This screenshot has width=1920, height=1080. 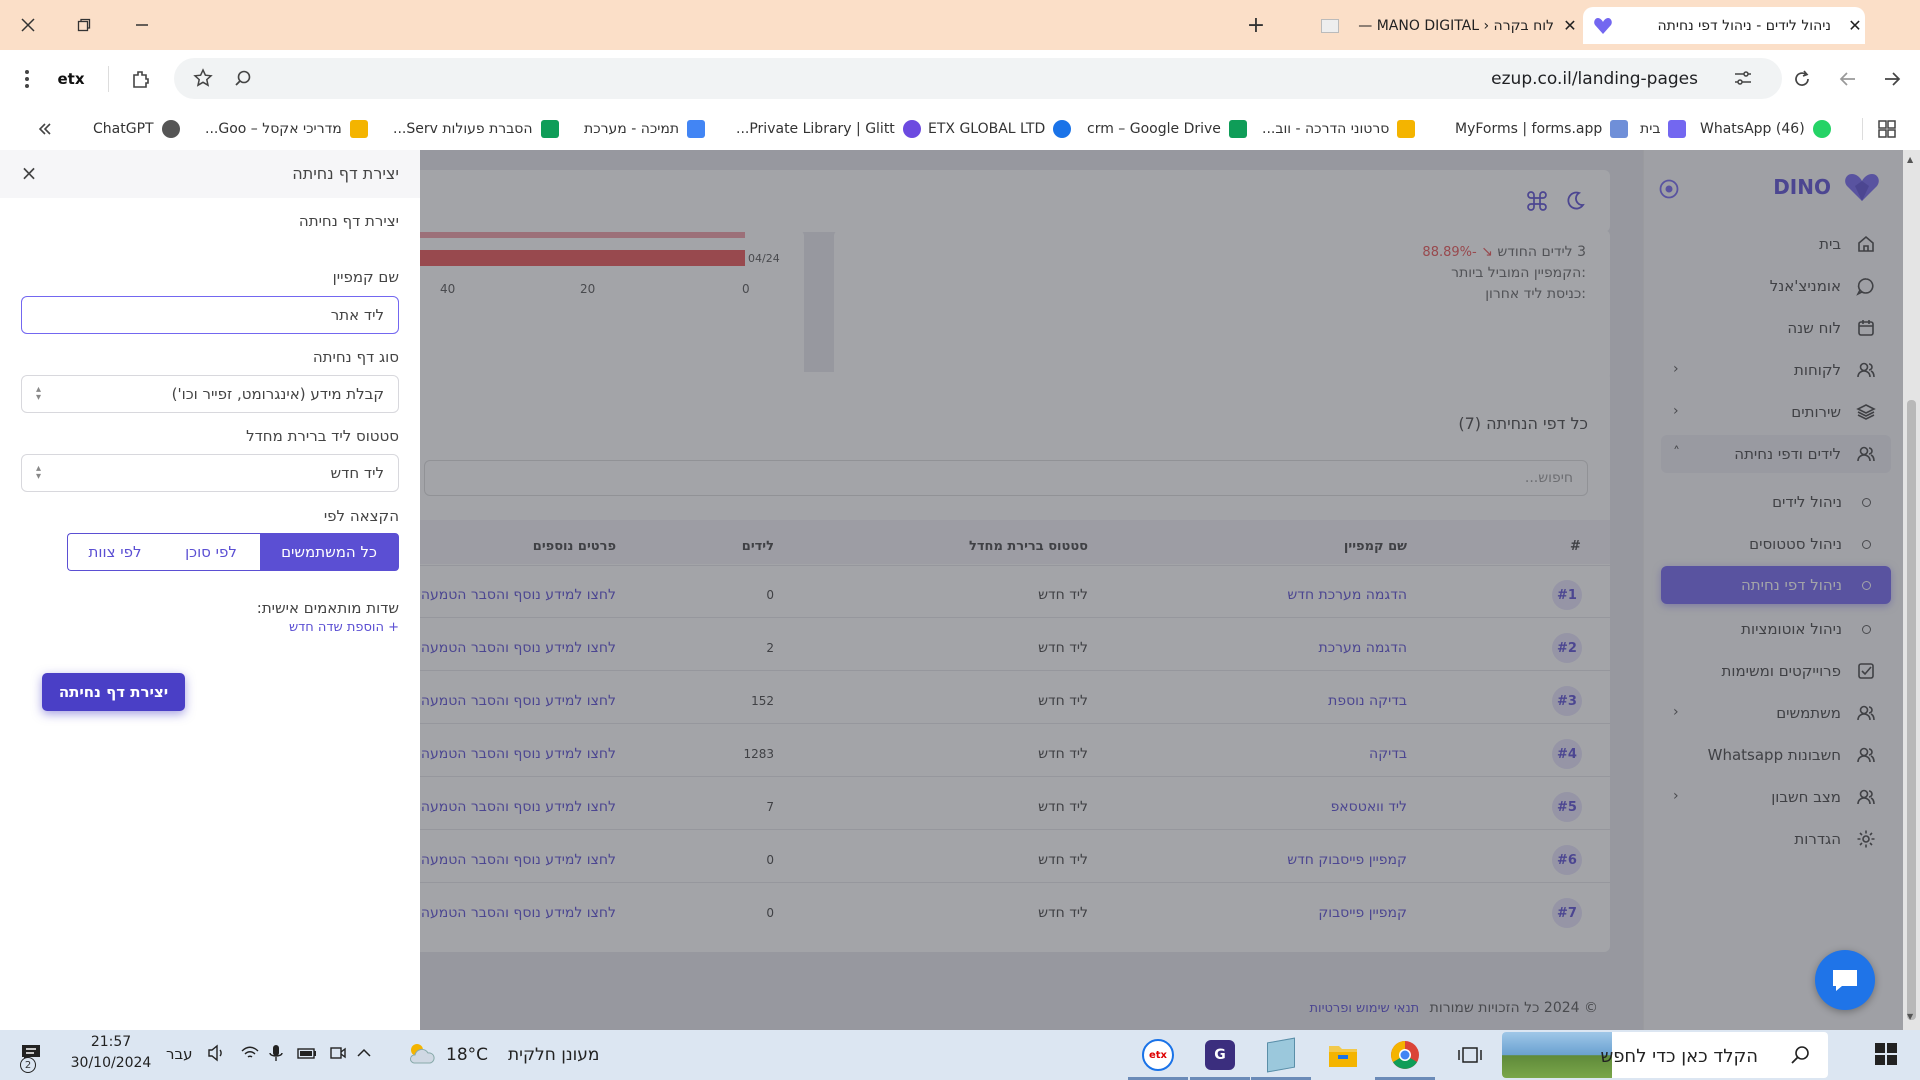 I want to click on scroll-up-icon: ▲, so click(x=1910, y=159).